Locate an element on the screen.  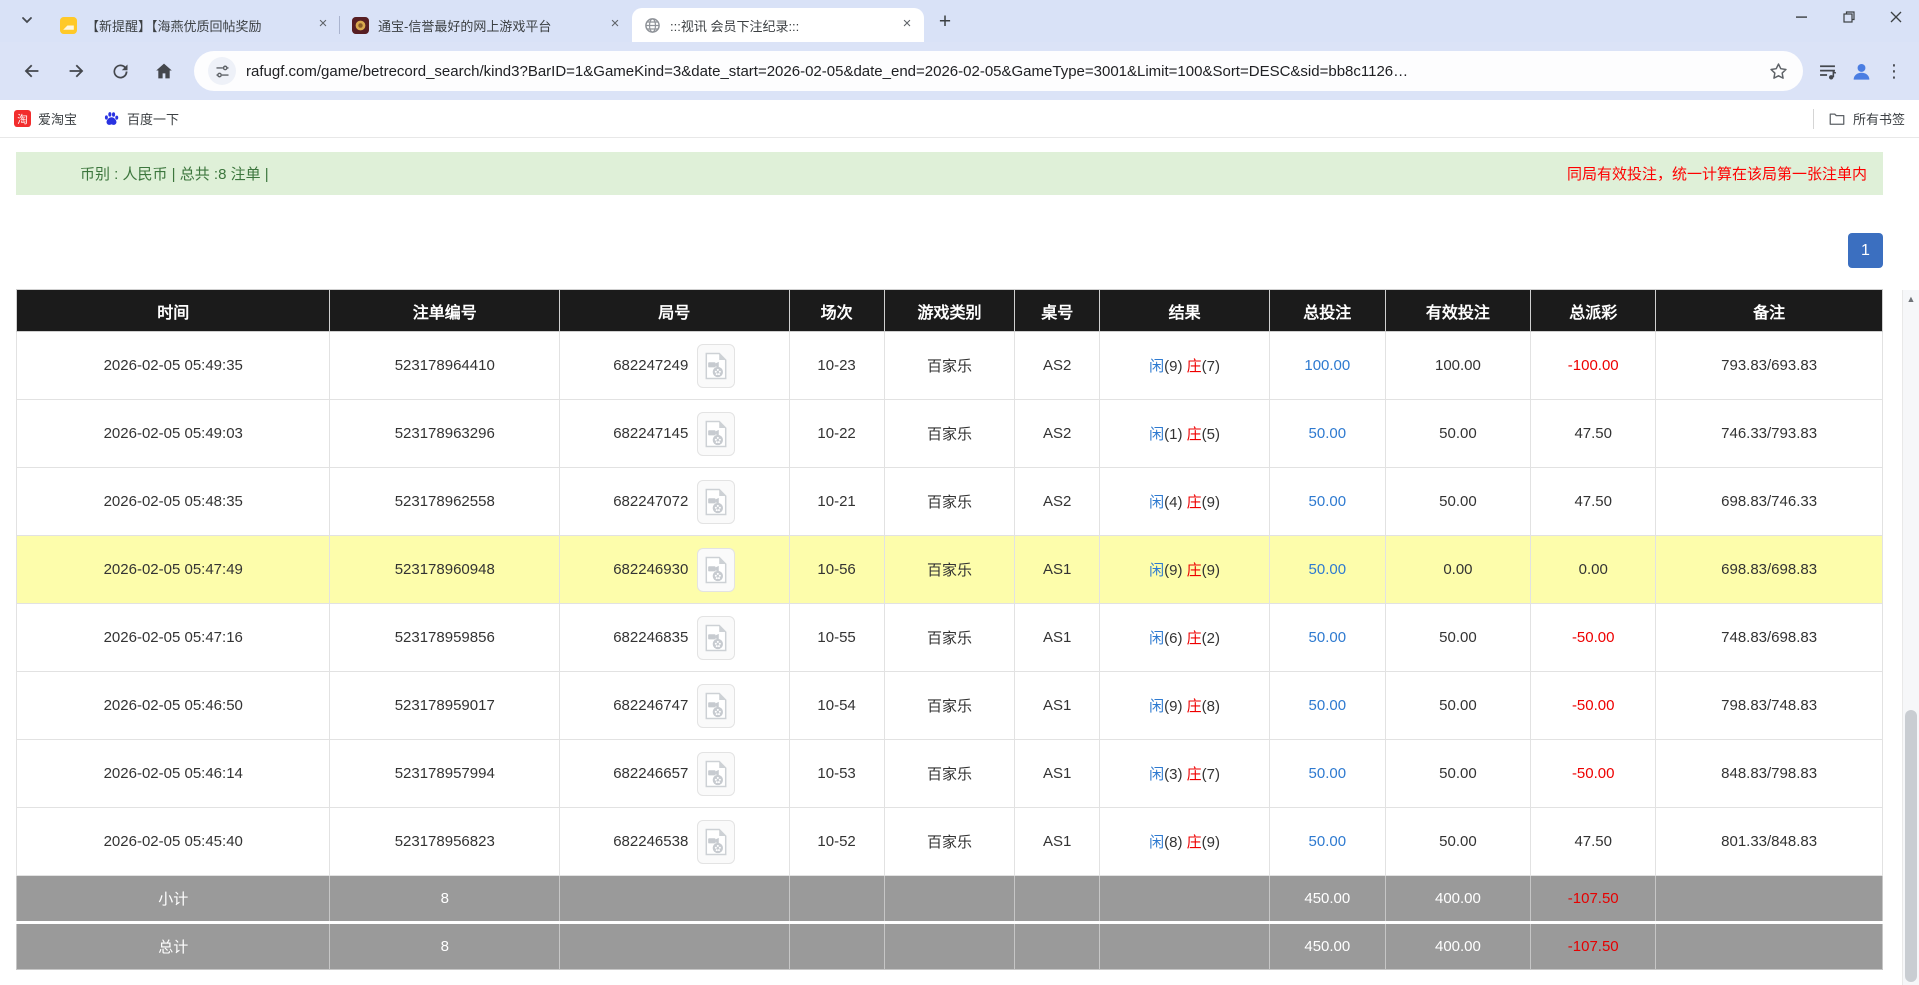
pagination: 1 is located at coordinates (949, 250).